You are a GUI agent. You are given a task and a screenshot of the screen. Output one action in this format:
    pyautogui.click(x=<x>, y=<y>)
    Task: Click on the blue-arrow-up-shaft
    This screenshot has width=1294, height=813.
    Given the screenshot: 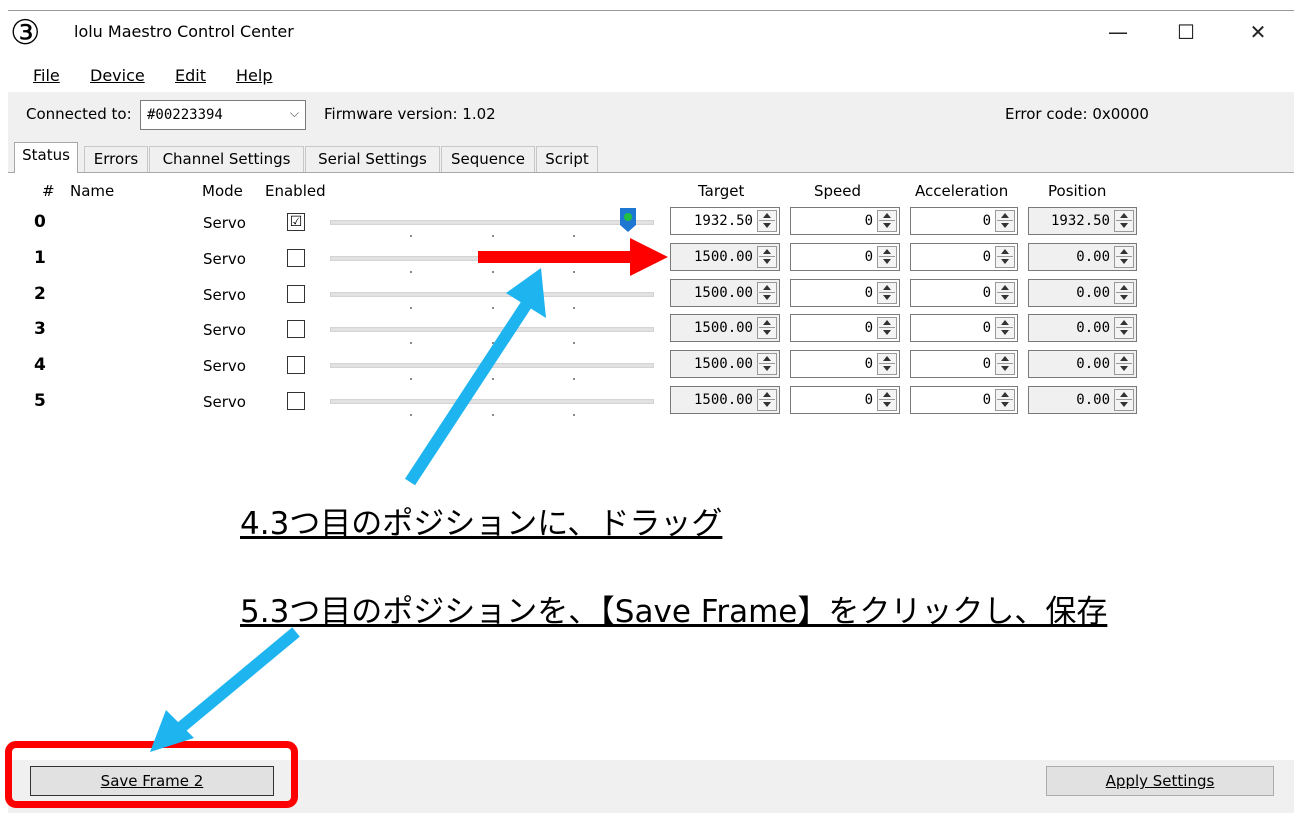 What is the action you would take?
    pyautogui.click(x=469, y=392)
    